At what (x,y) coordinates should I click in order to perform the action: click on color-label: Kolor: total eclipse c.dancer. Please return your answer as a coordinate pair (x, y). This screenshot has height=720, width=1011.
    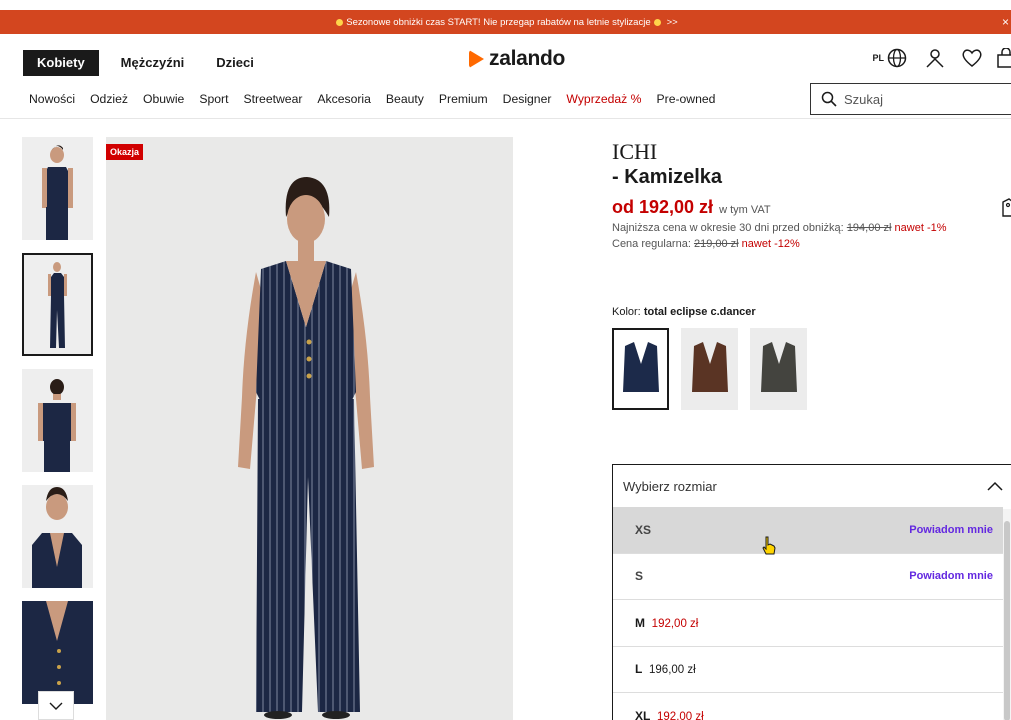
    Looking at the image, I should click on (684, 312).